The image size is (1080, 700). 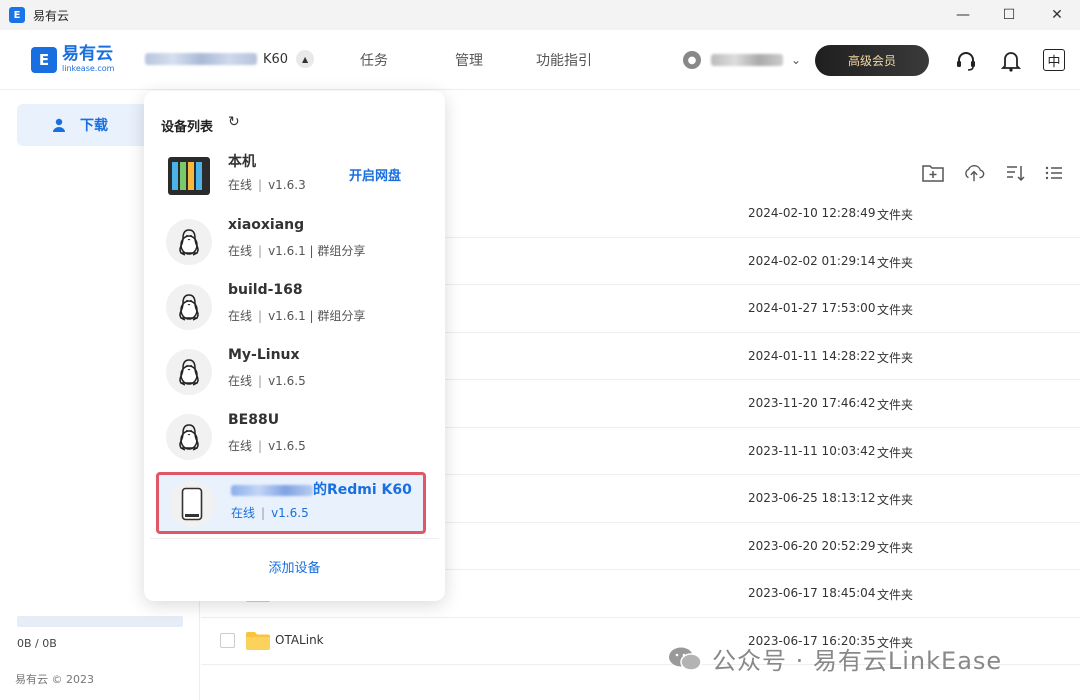 What do you see at coordinates (469, 60) in the screenshot?
I see `nav-manage: 管理` at bounding box center [469, 60].